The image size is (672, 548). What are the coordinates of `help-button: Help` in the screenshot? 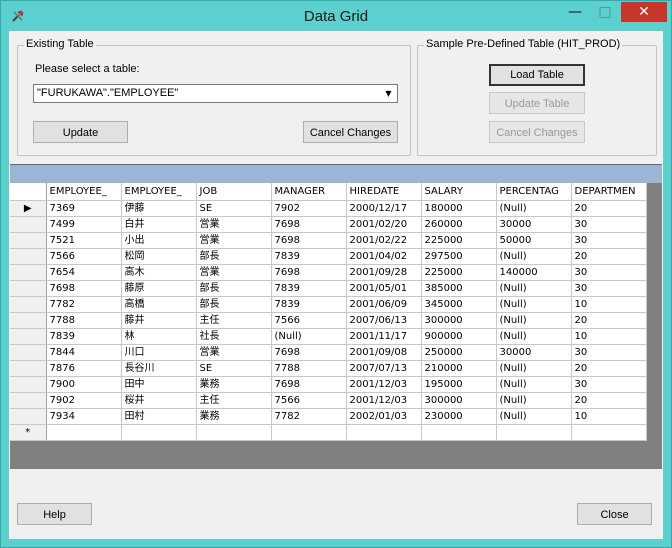 It's located at (54, 514).